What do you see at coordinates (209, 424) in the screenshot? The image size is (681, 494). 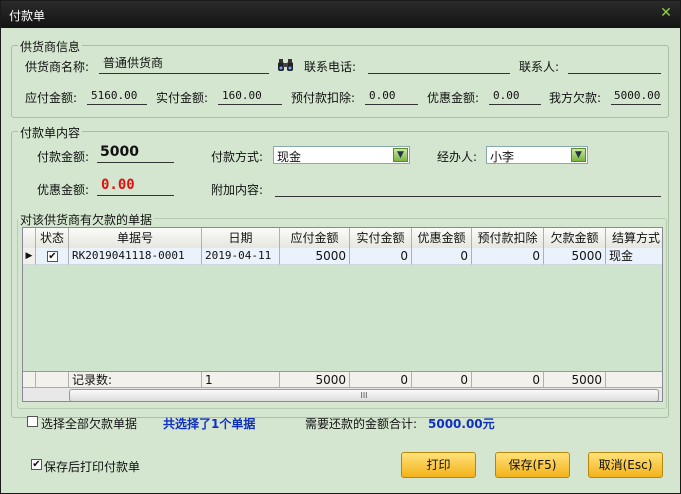 I see `selected-count-text: 共选择了1个单据` at bounding box center [209, 424].